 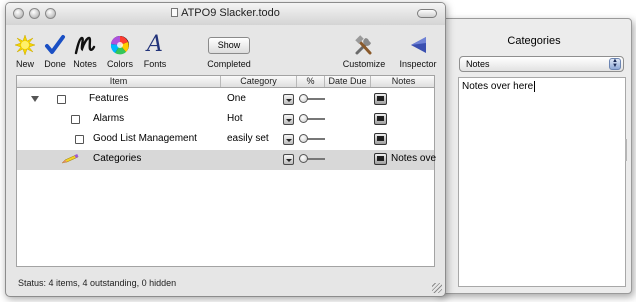 I want to click on table-header: Item Category % Date Due Notes, so click(x=225, y=82).